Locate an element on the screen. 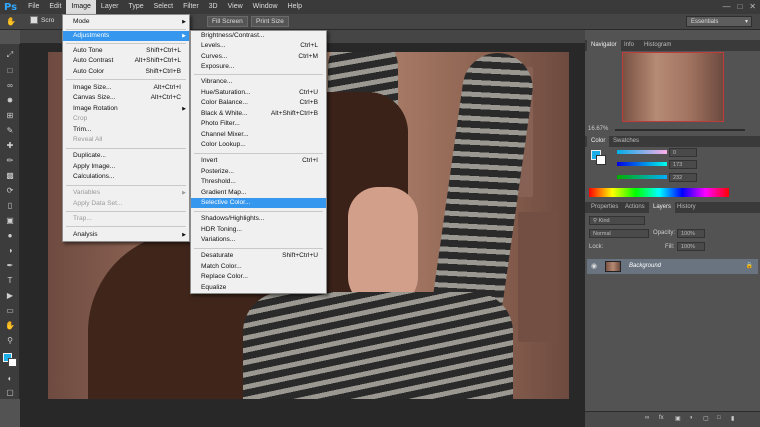  menu-item-auto-contrast: Auto Contrast Alt+Shift+Ctrl+L is located at coordinates (126, 61).